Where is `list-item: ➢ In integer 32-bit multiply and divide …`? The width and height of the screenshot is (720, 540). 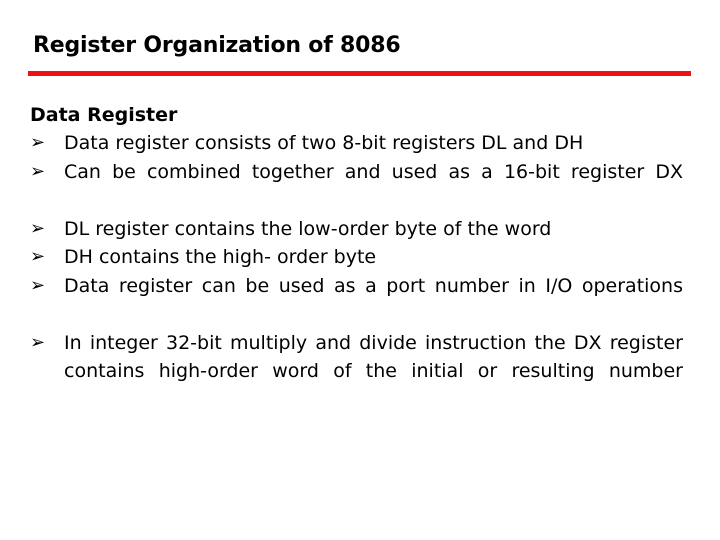
list-item: ➢ In integer 32-bit multiply and divide … is located at coordinates (356, 372).